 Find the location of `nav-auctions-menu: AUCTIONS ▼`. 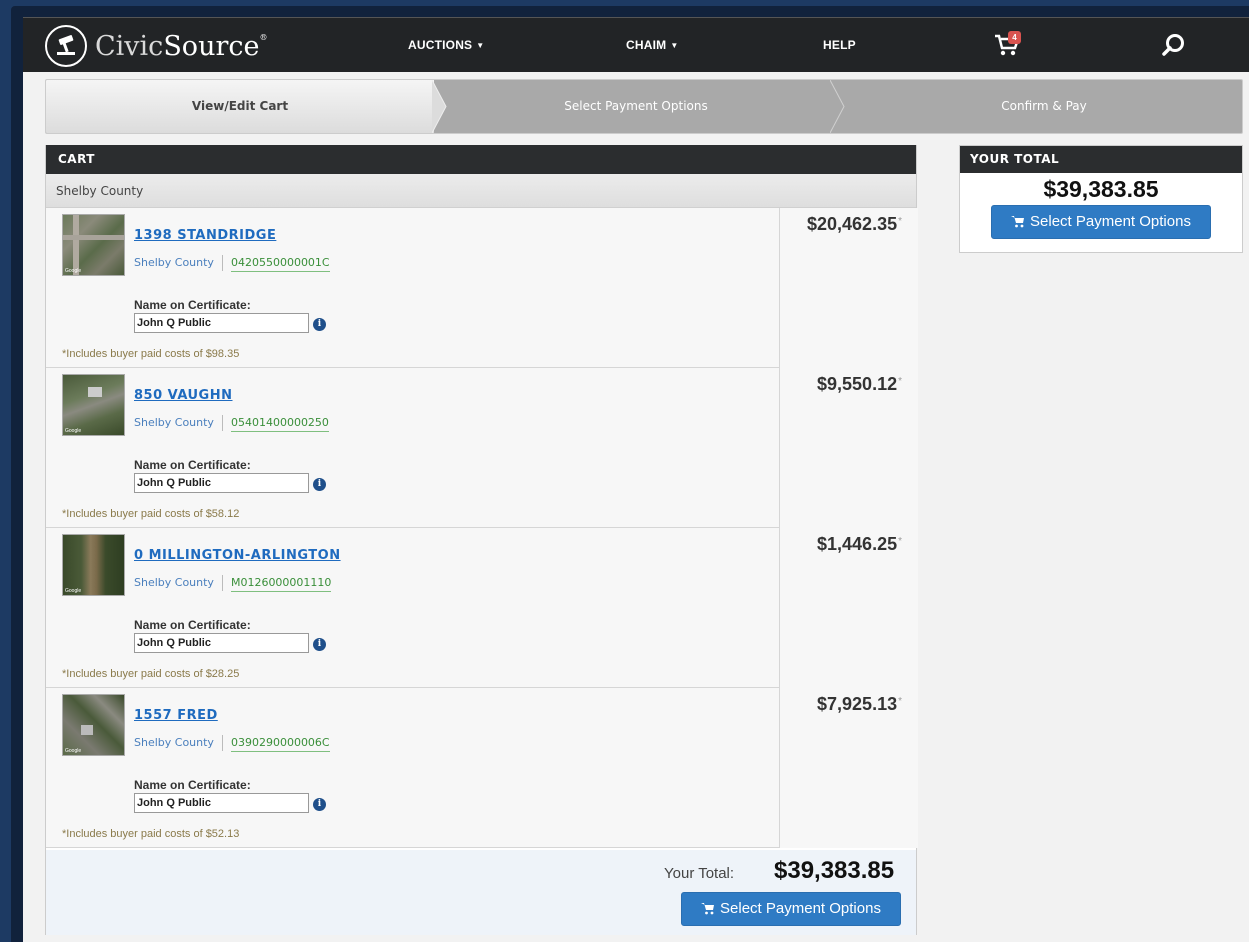

nav-auctions-menu: AUCTIONS ▼ is located at coordinates (446, 45).